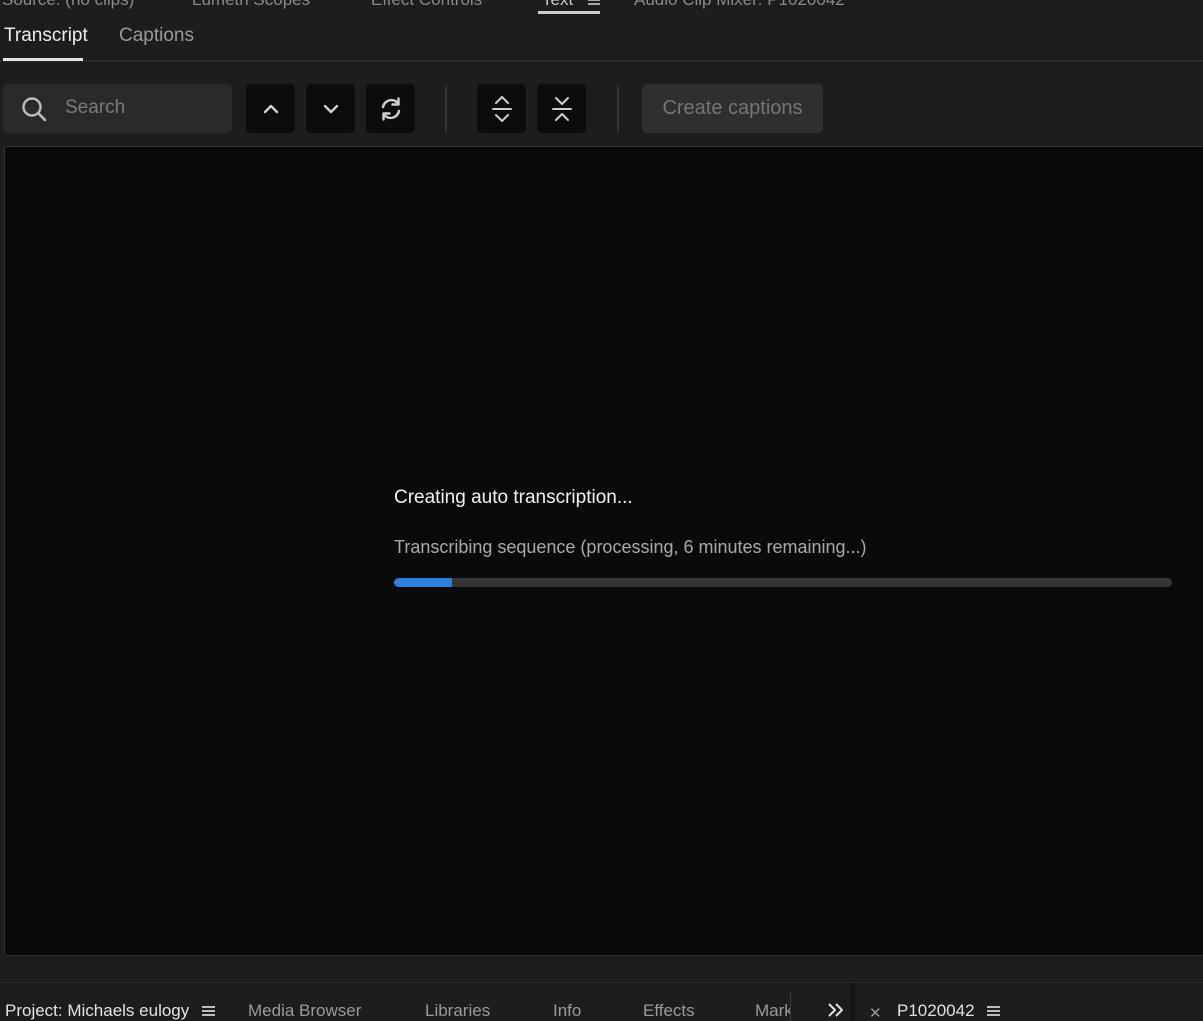  Describe the element at coordinates (423, 582) in the screenshot. I see `progress-fill` at that location.